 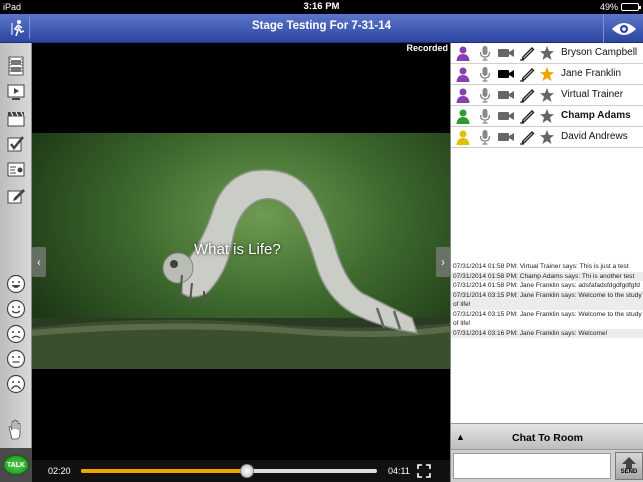 I want to click on chat-input-row: SEND, so click(x=547, y=466).